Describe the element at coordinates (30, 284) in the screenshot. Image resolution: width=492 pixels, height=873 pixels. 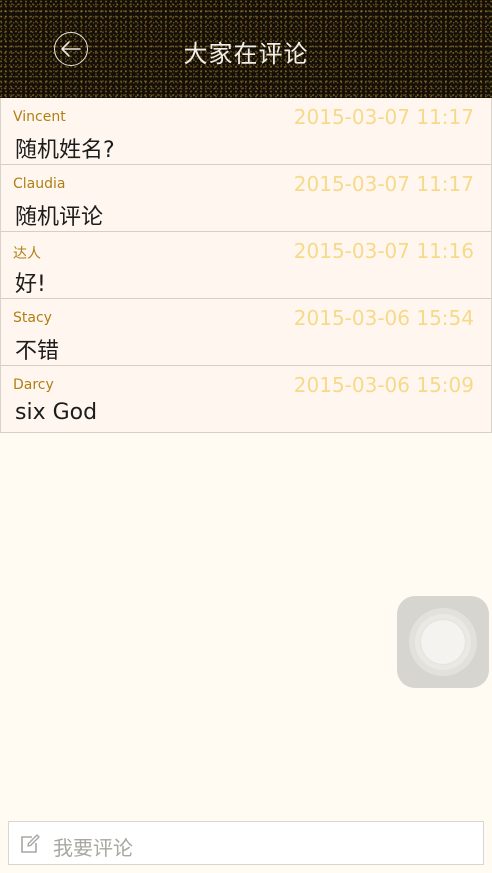
I see `comment-text: 好!` at that location.